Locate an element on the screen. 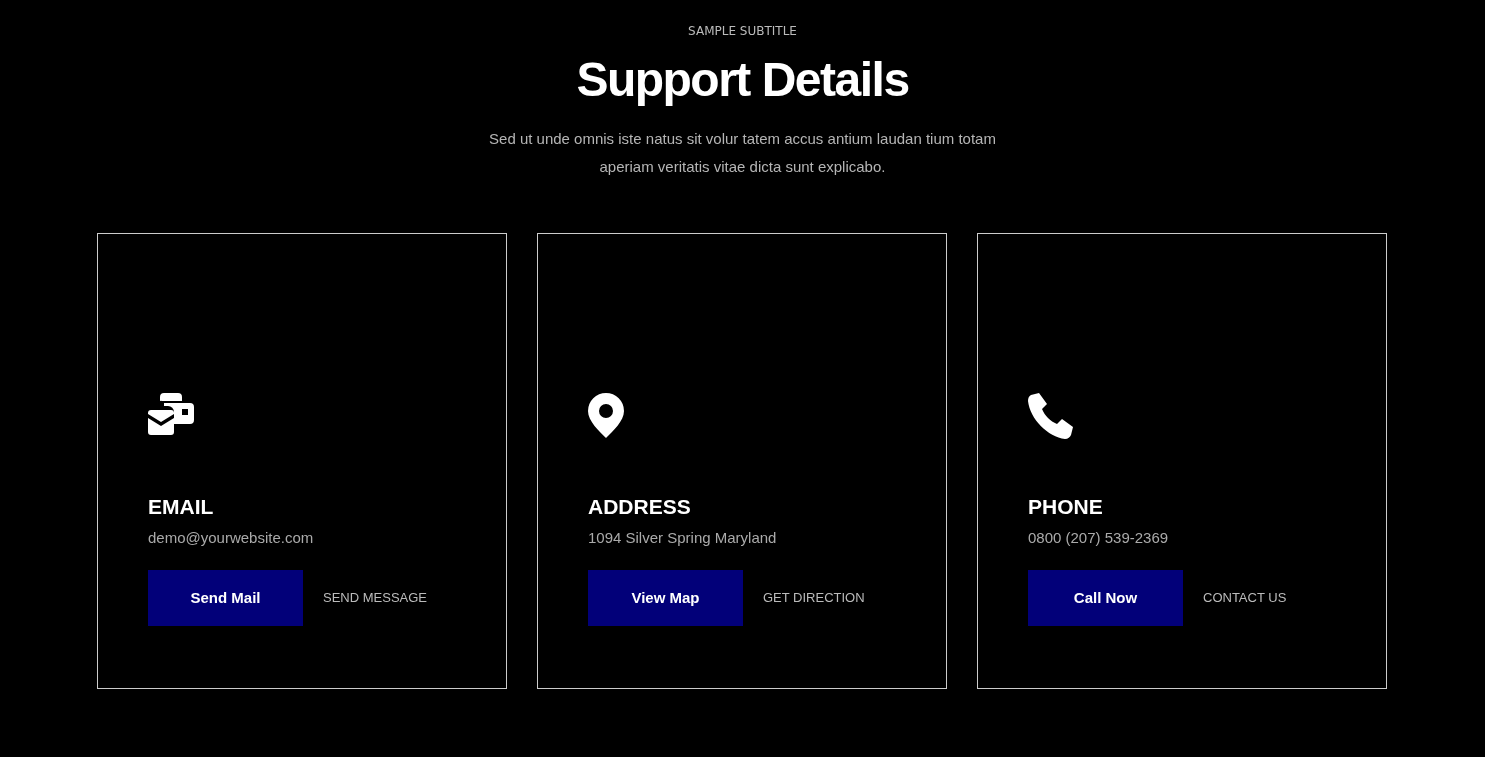 The image size is (1485, 757). card-title: PHONE is located at coordinates (1065, 506).